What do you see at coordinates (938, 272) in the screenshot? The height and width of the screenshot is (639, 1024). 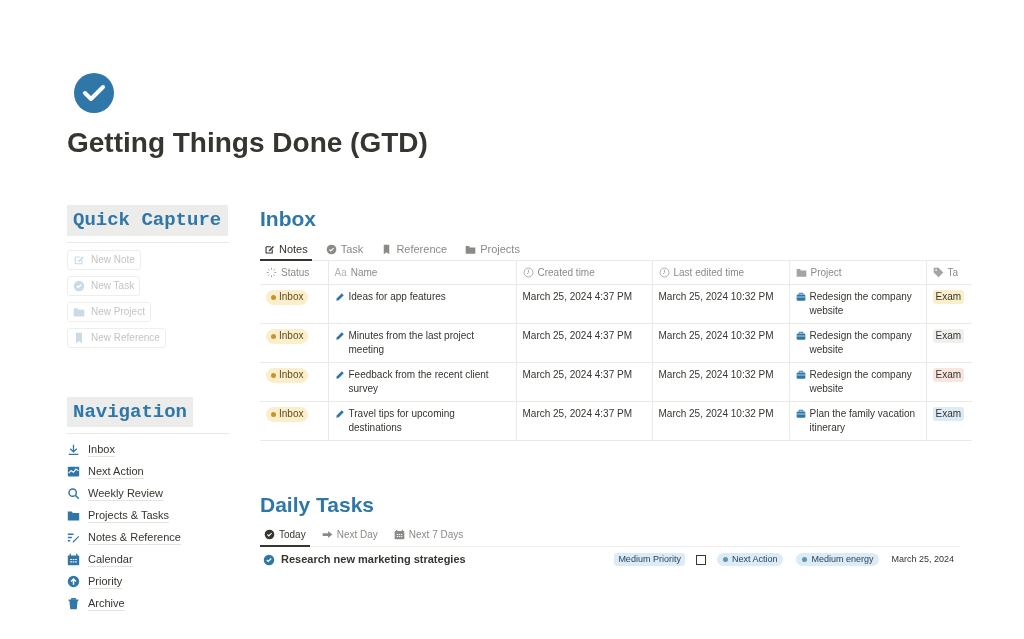 I see `tag-icon` at bounding box center [938, 272].